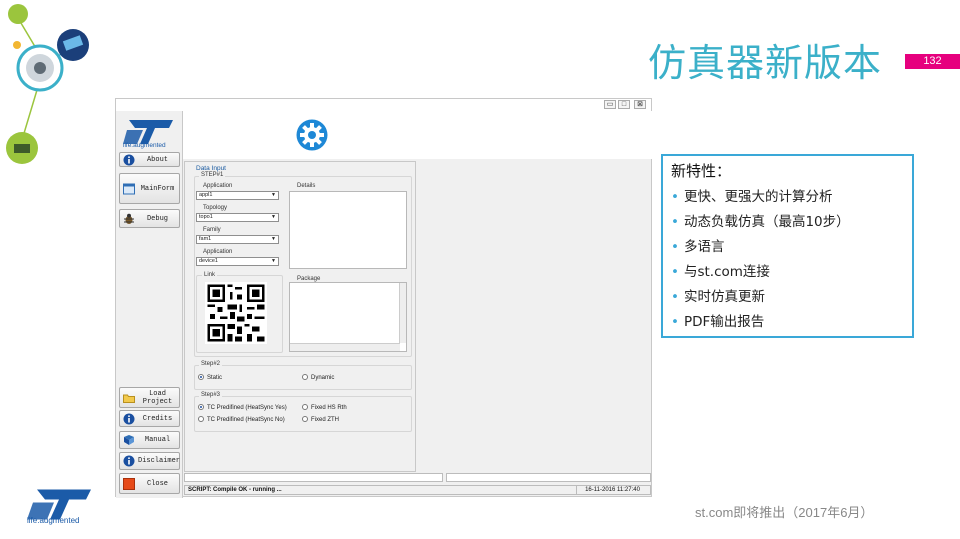 This screenshot has height=539, width=960. What do you see at coordinates (784, 512) in the screenshot?
I see `footer-note: st.com即将推出（2017年6月）` at bounding box center [784, 512].